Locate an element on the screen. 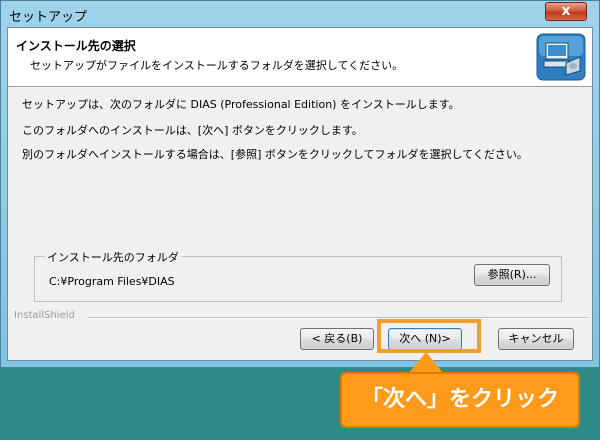  close-icon: x is located at coordinates (566, 11).